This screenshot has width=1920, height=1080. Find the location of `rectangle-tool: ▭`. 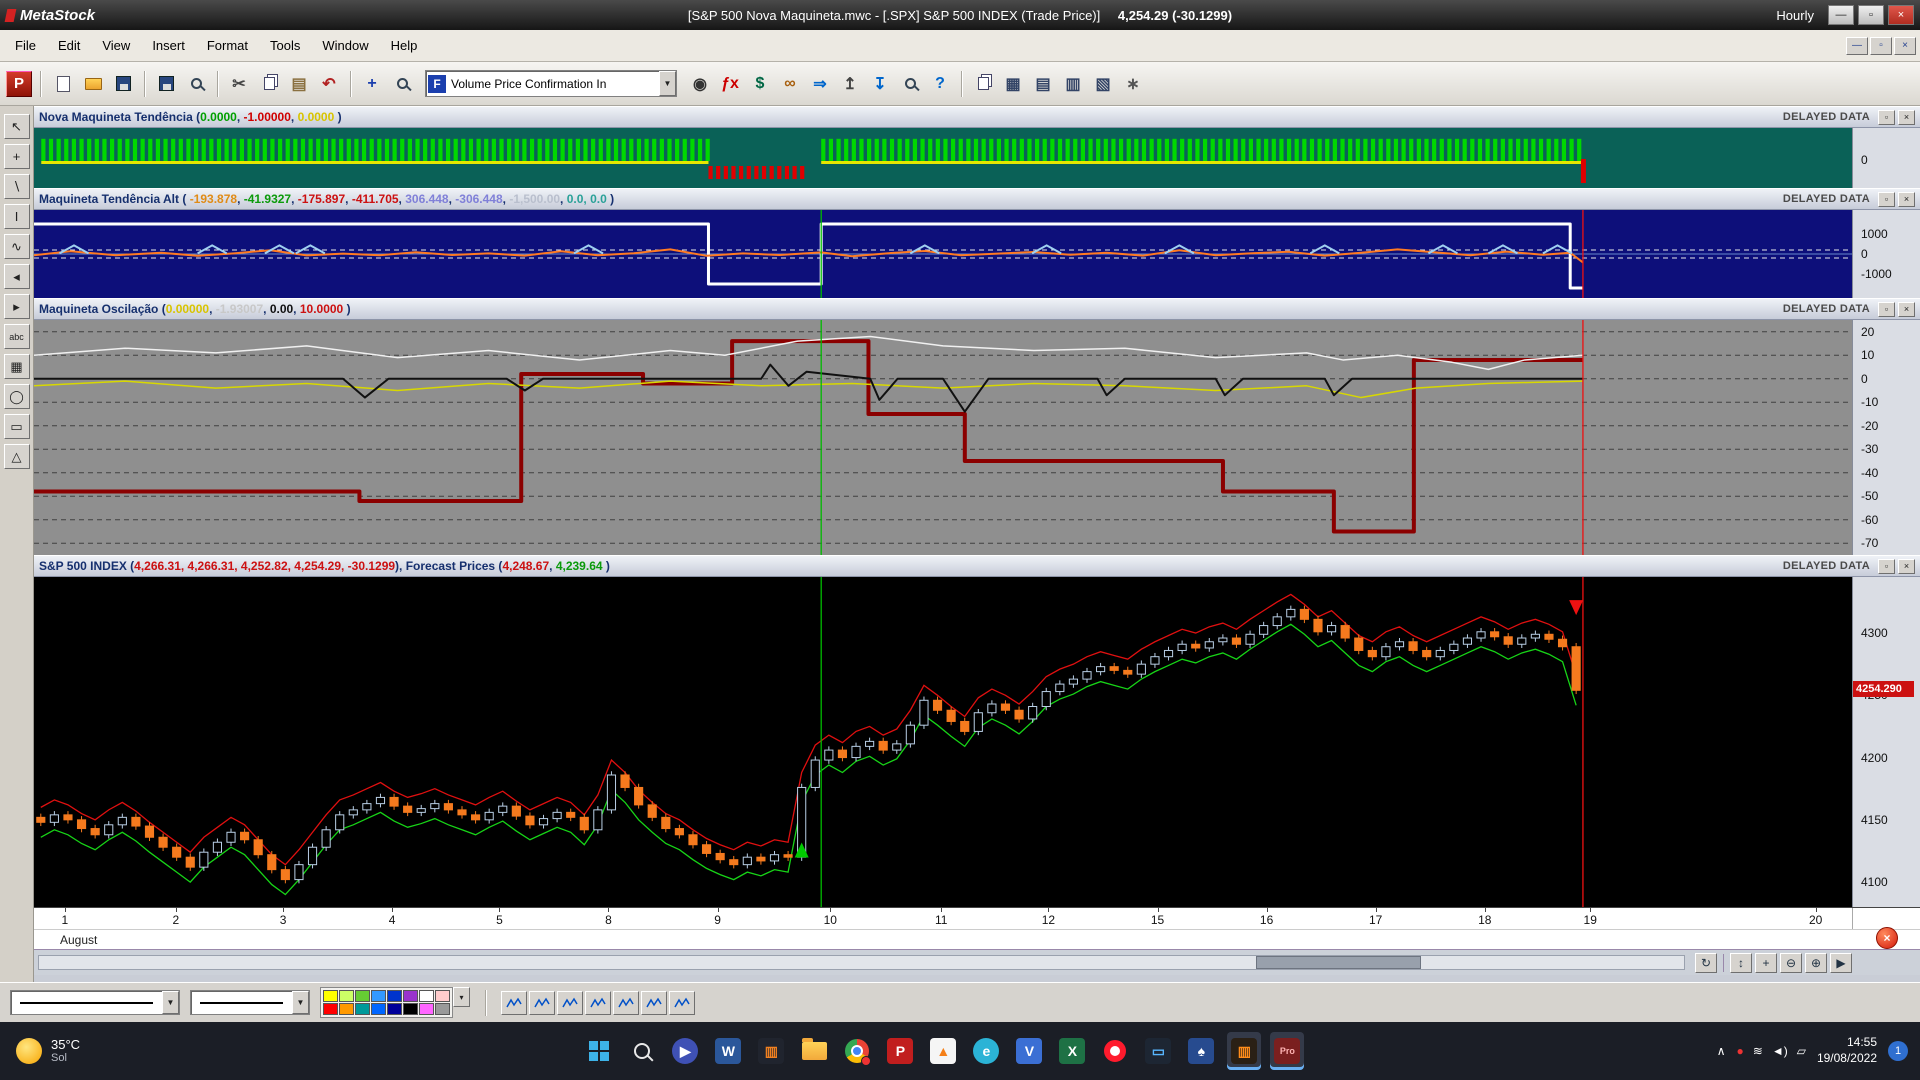

rectangle-tool: ▭ is located at coordinates (16, 426).